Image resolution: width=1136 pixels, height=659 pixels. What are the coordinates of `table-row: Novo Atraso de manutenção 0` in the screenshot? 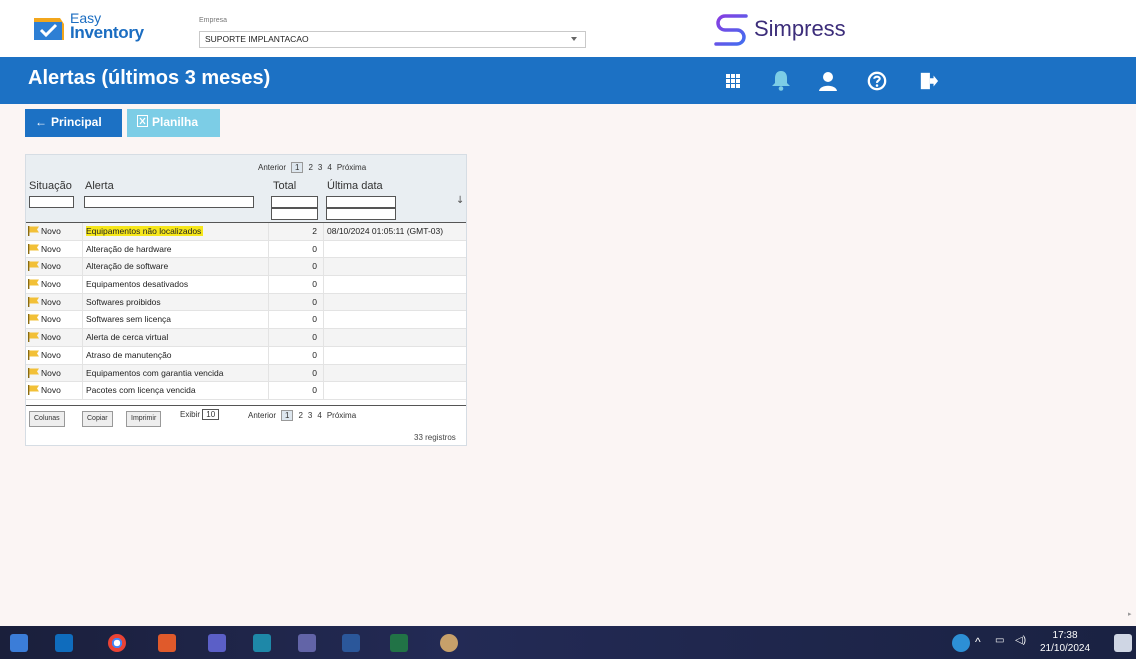 It's located at (246, 355).